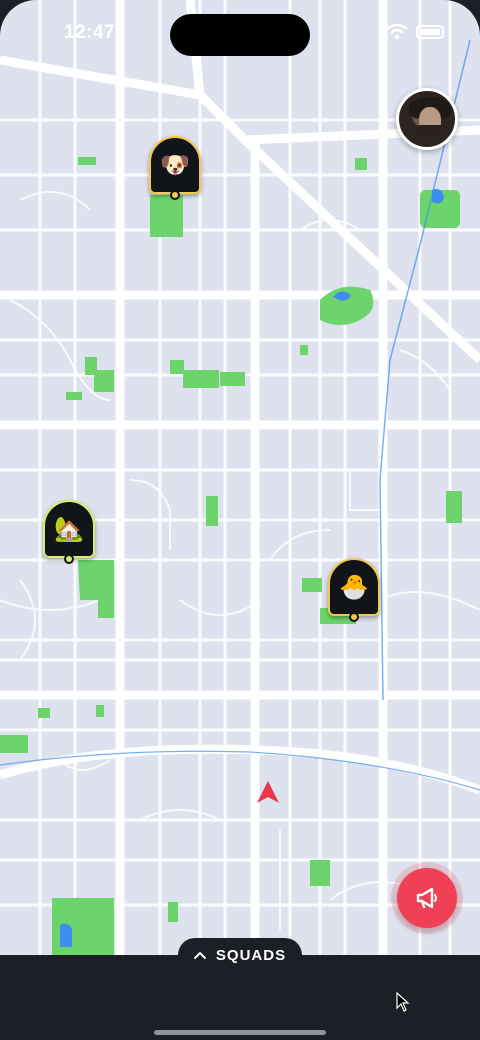  I want to click on squads-button: SQUADS, so click(240, 955).